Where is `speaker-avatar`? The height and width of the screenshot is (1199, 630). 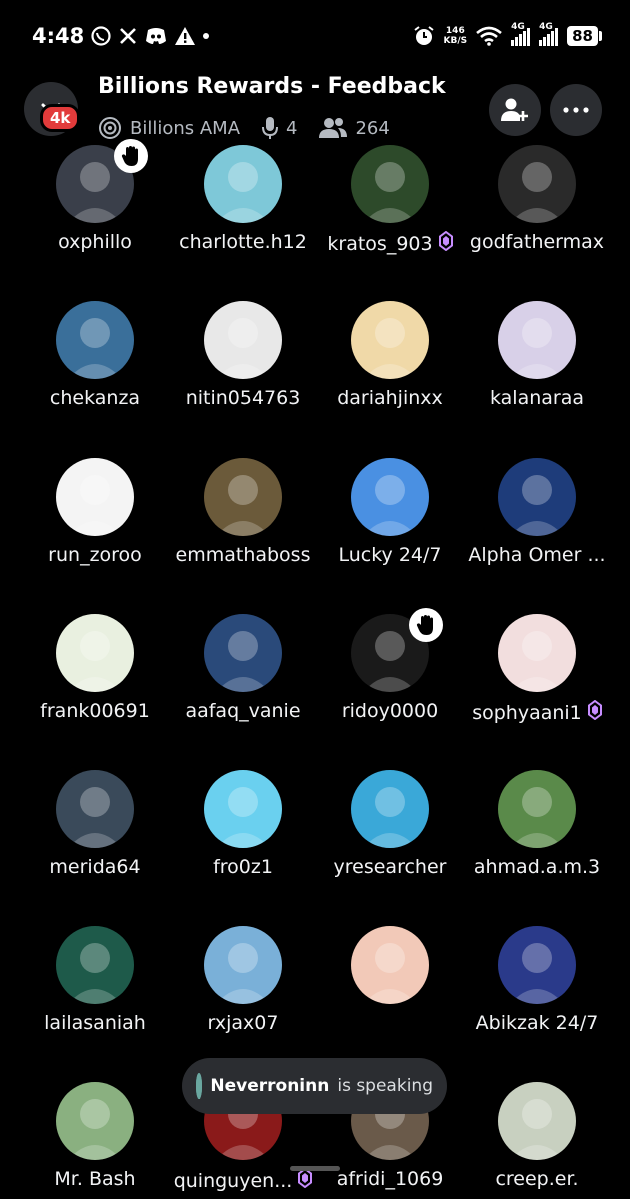
speaker-avatar is located at coordinates (199, 1086).